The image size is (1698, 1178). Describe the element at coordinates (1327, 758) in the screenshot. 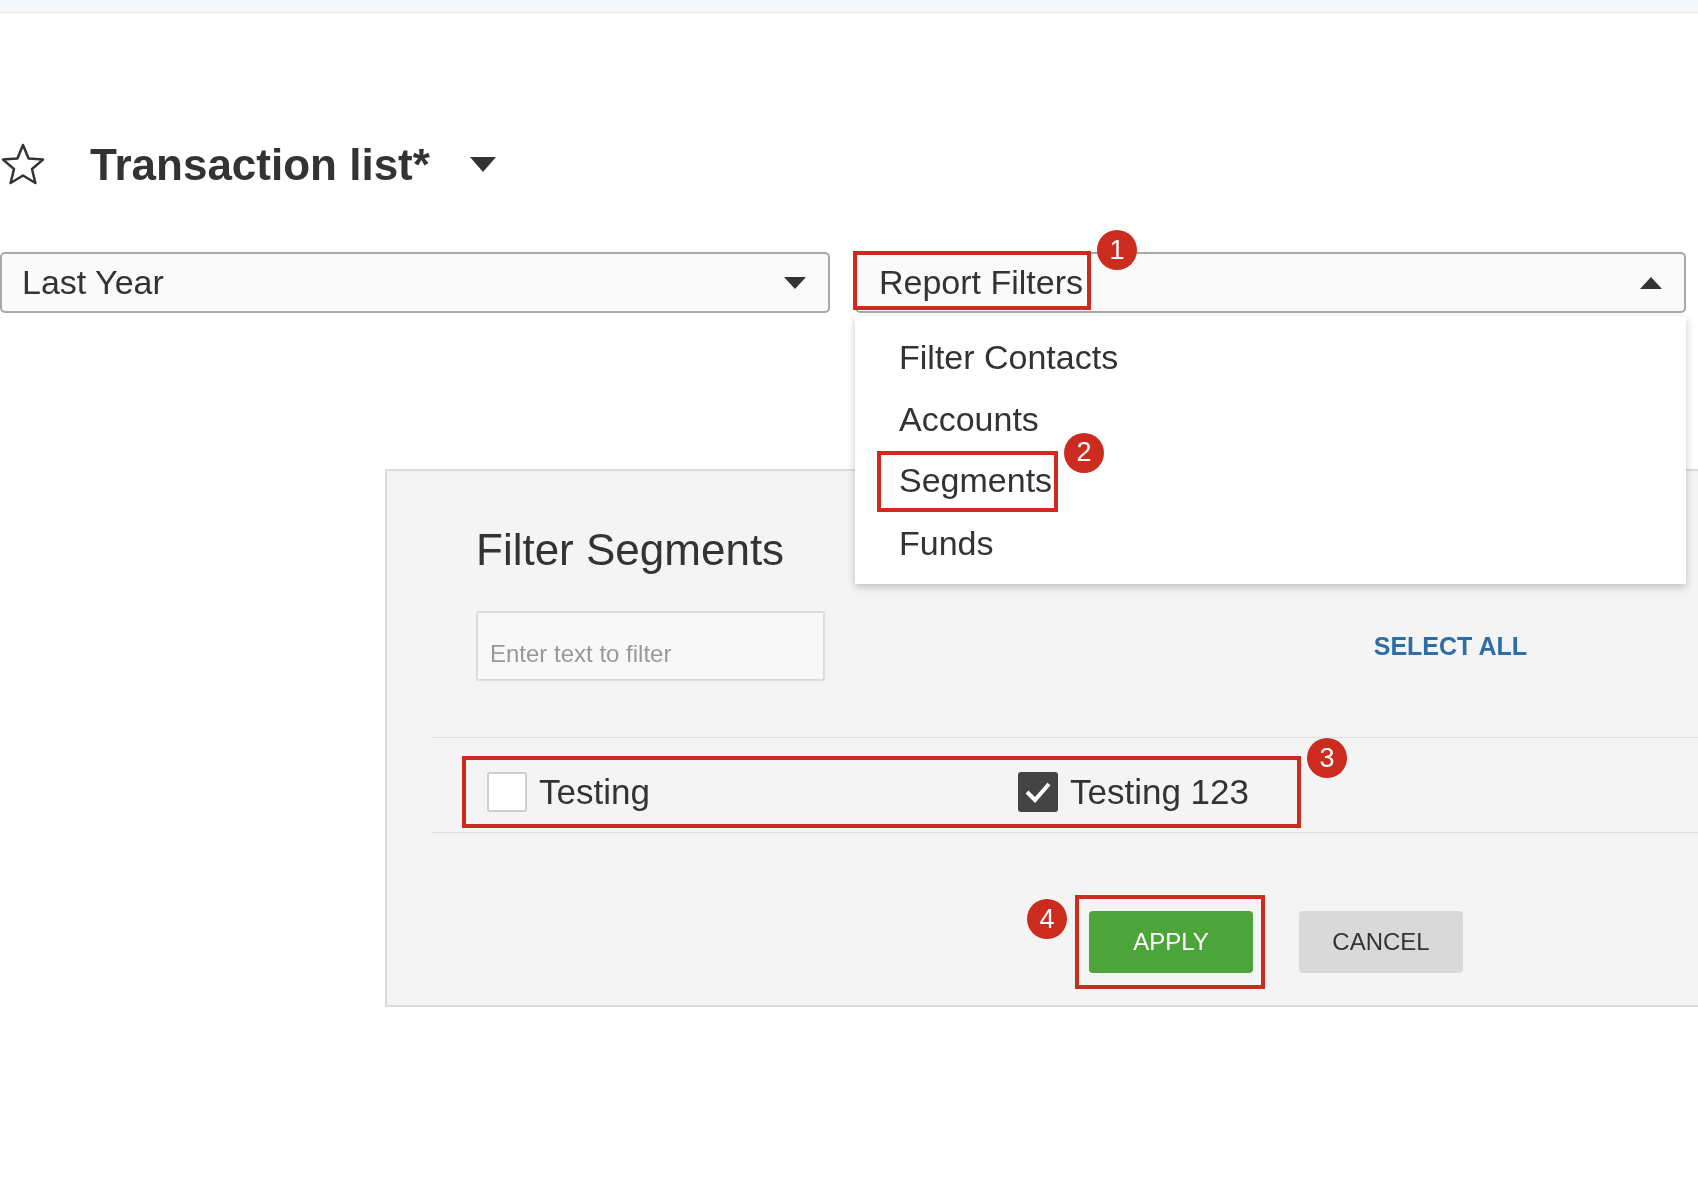

I see `callout-number: 3` at that location.